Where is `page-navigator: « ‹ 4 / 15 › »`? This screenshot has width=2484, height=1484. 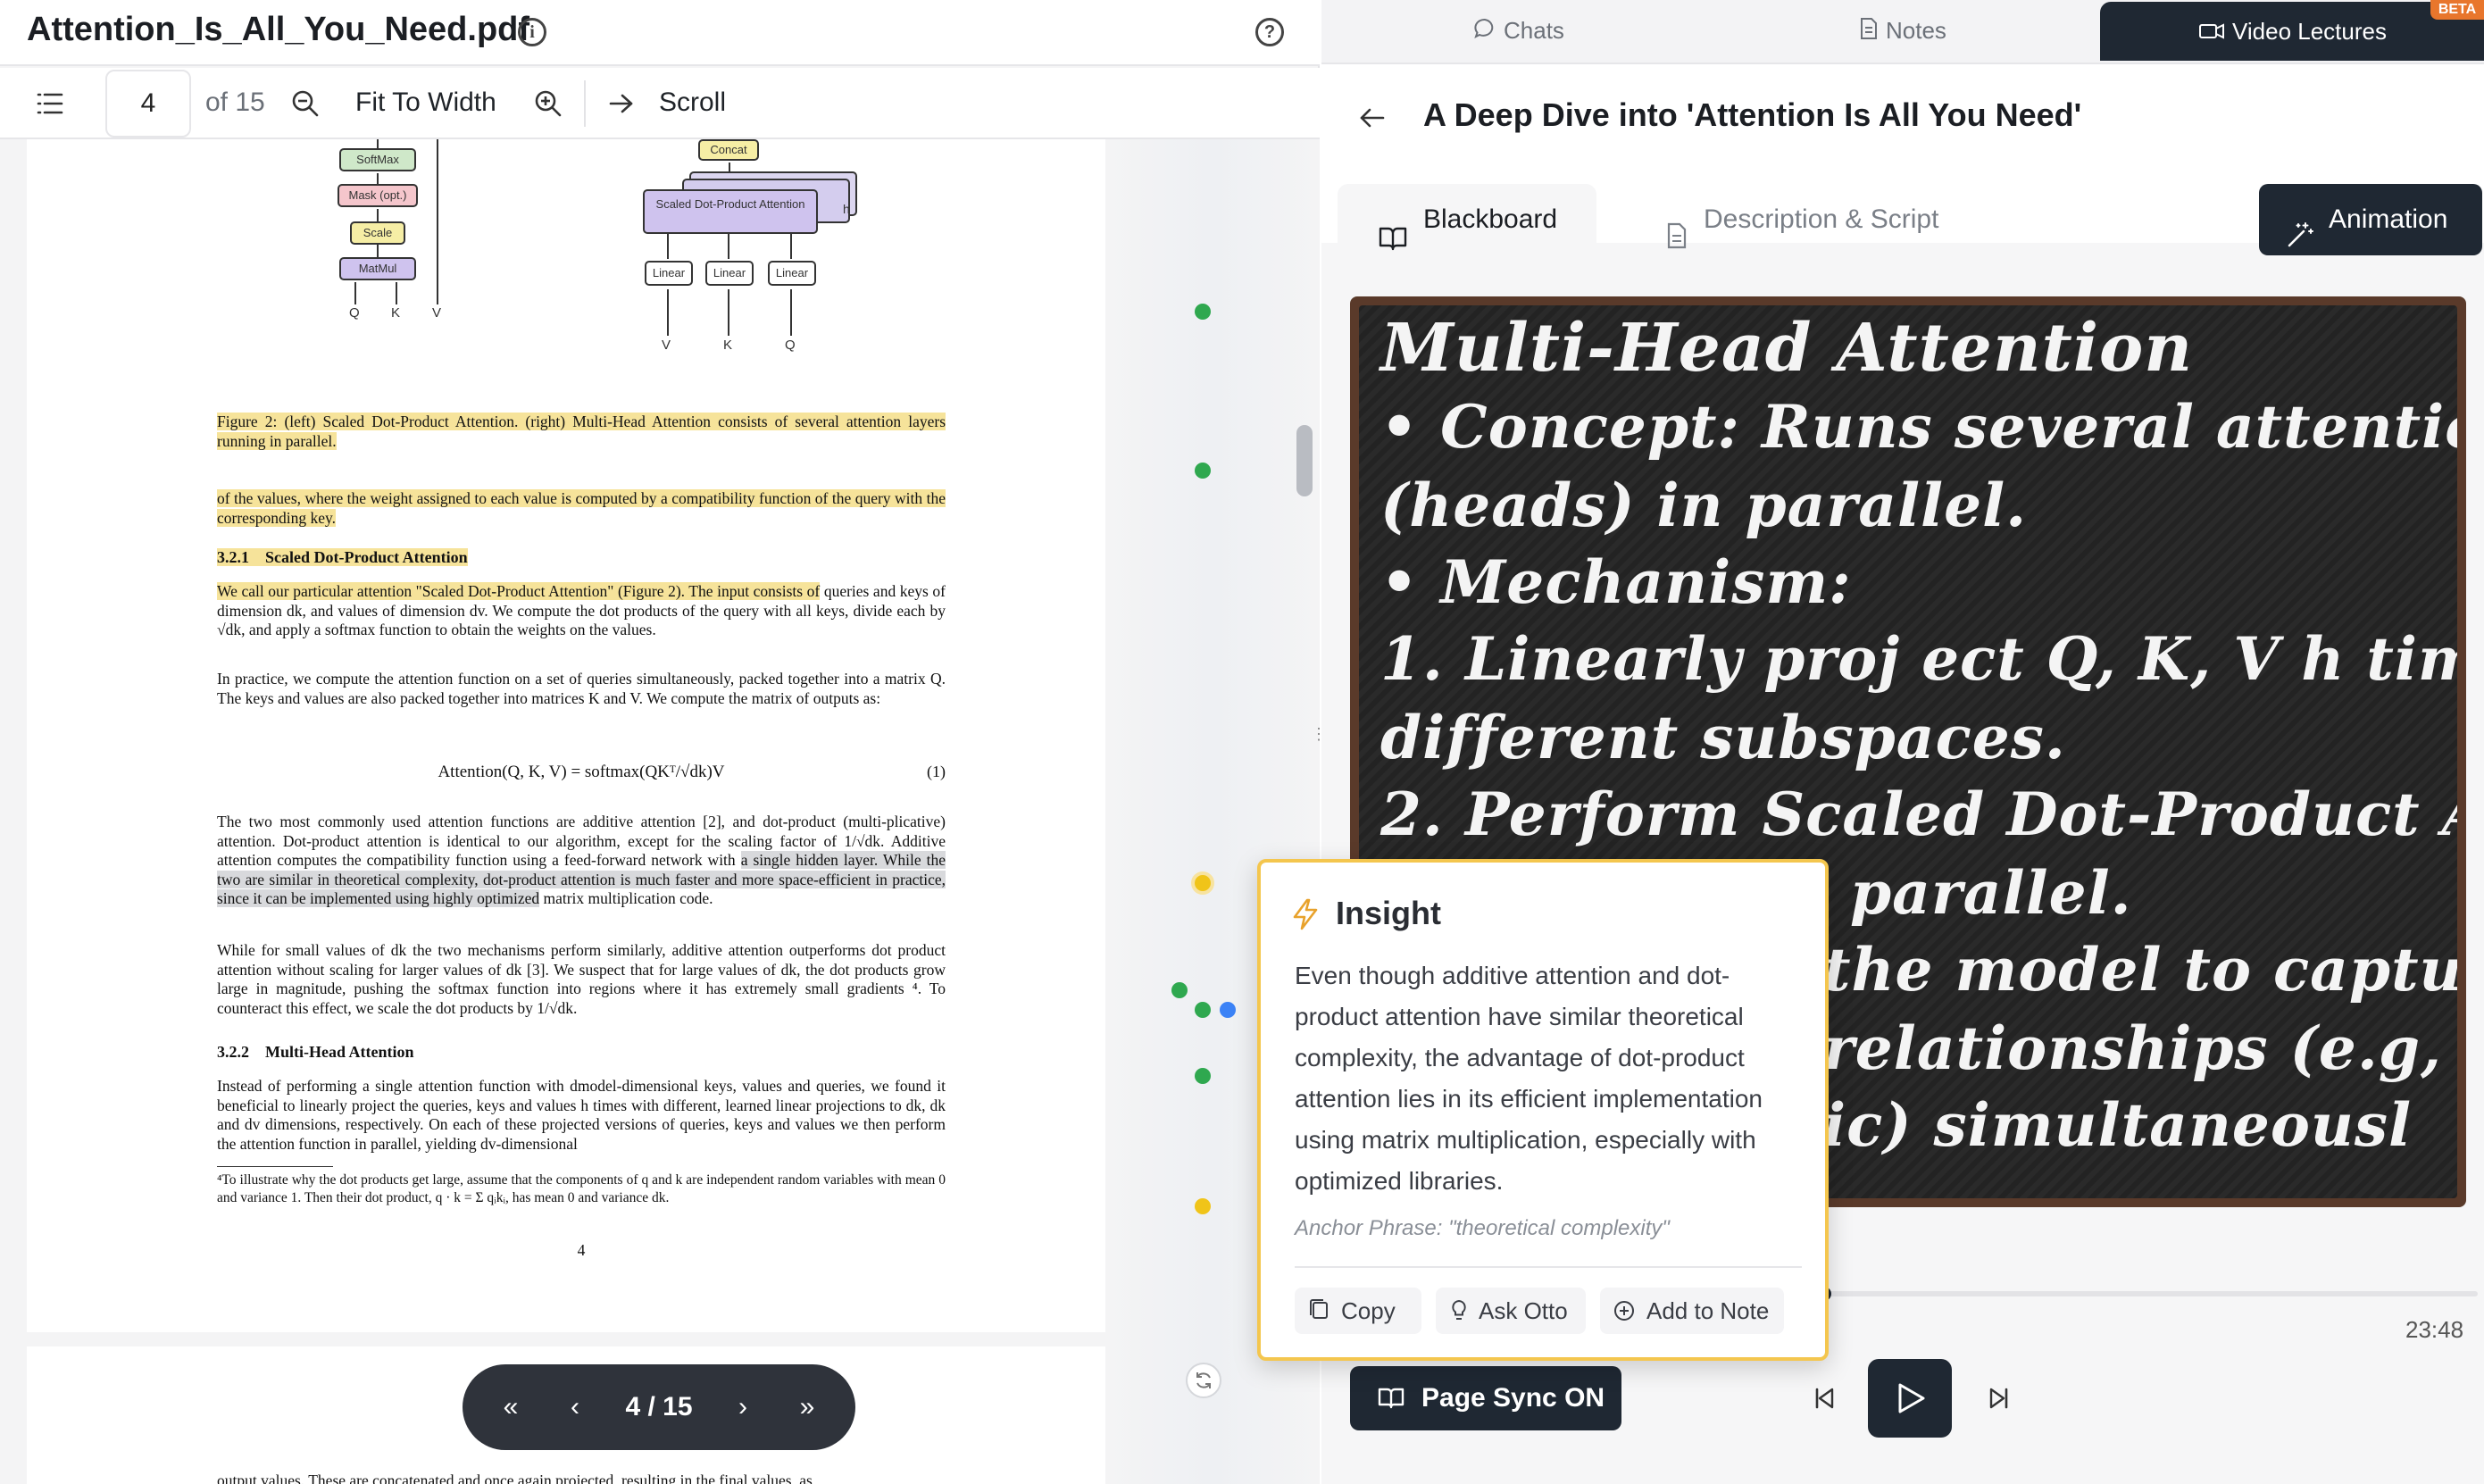
page-navigator: « ‹ 4 / 15 › » is located at coordinates (659, 1407).